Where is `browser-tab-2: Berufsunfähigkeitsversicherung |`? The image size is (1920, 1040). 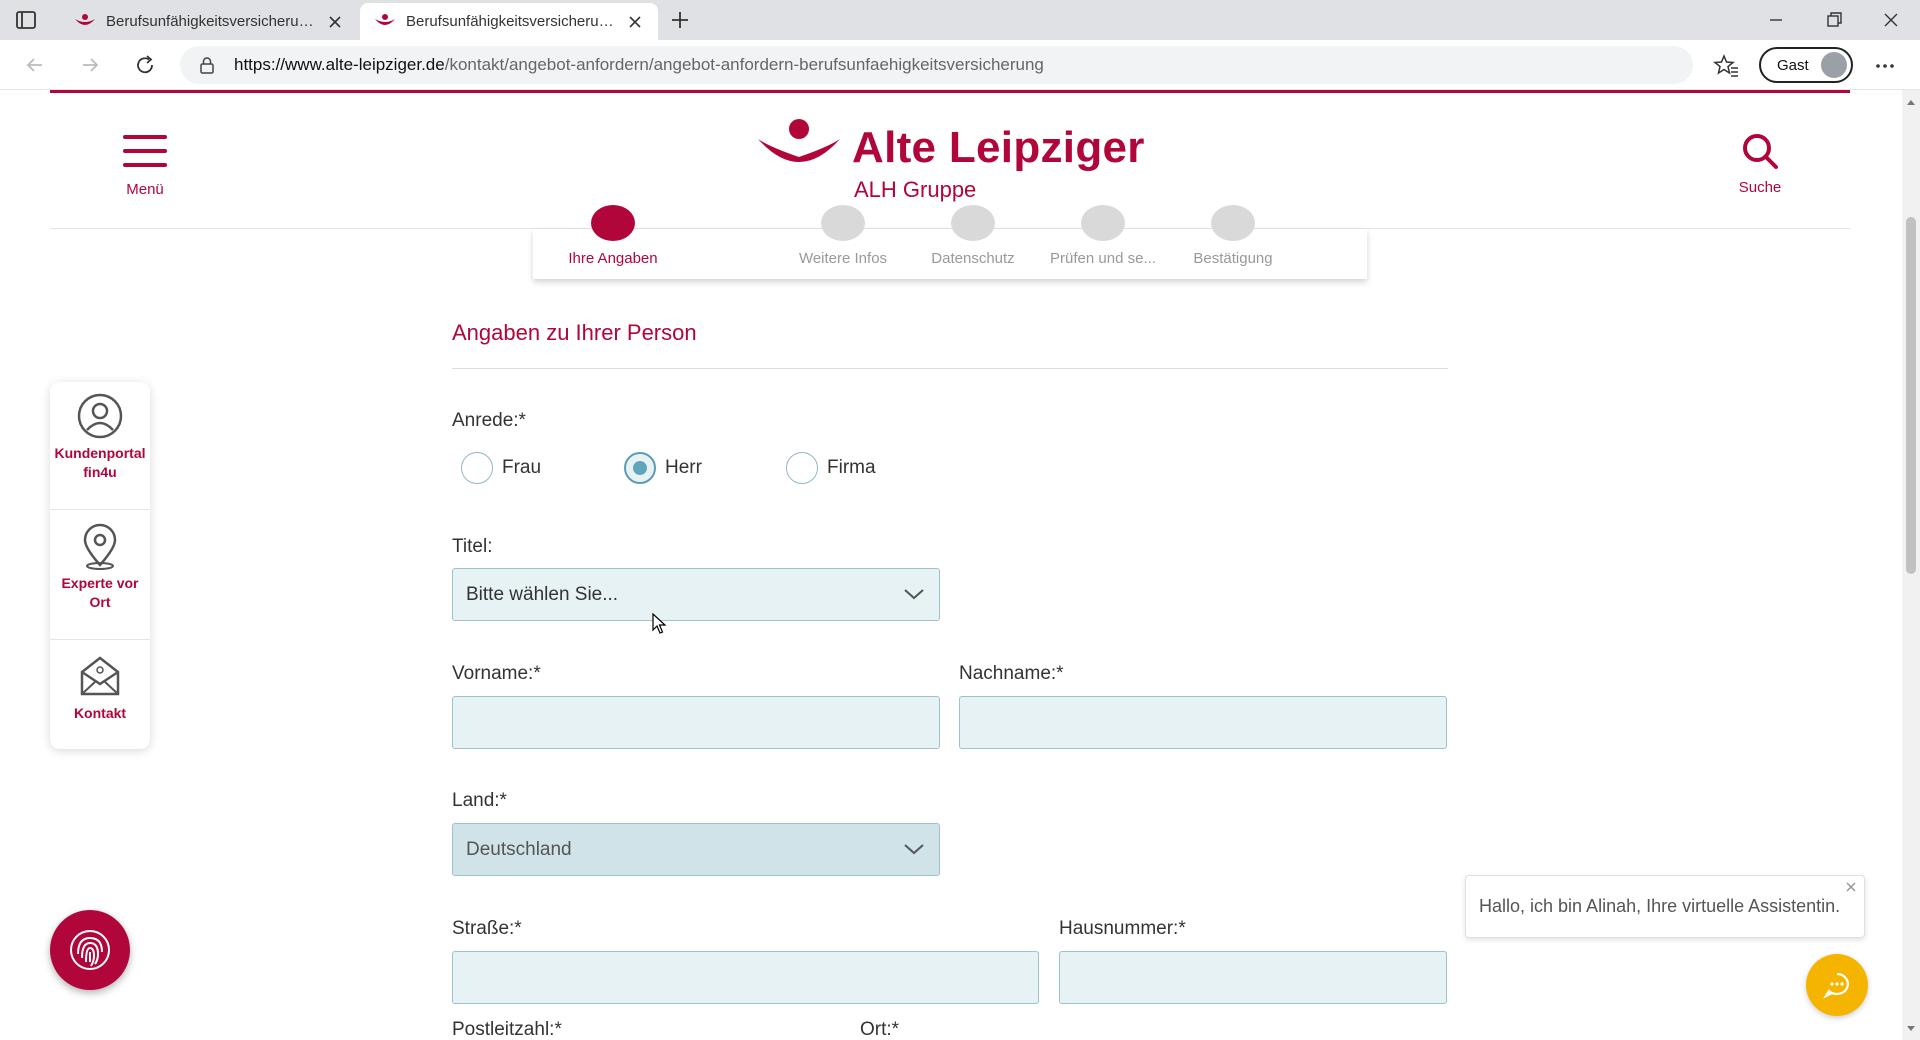 browser-tab-2: Berufsunfähigkeitsversicherung | is located at coordinates (509, 21).